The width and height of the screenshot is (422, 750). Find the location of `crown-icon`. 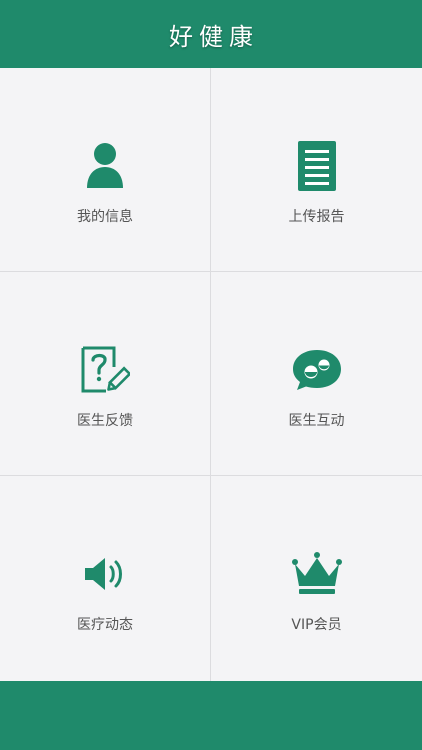

crown-icon is located at coordinates (316, 574).